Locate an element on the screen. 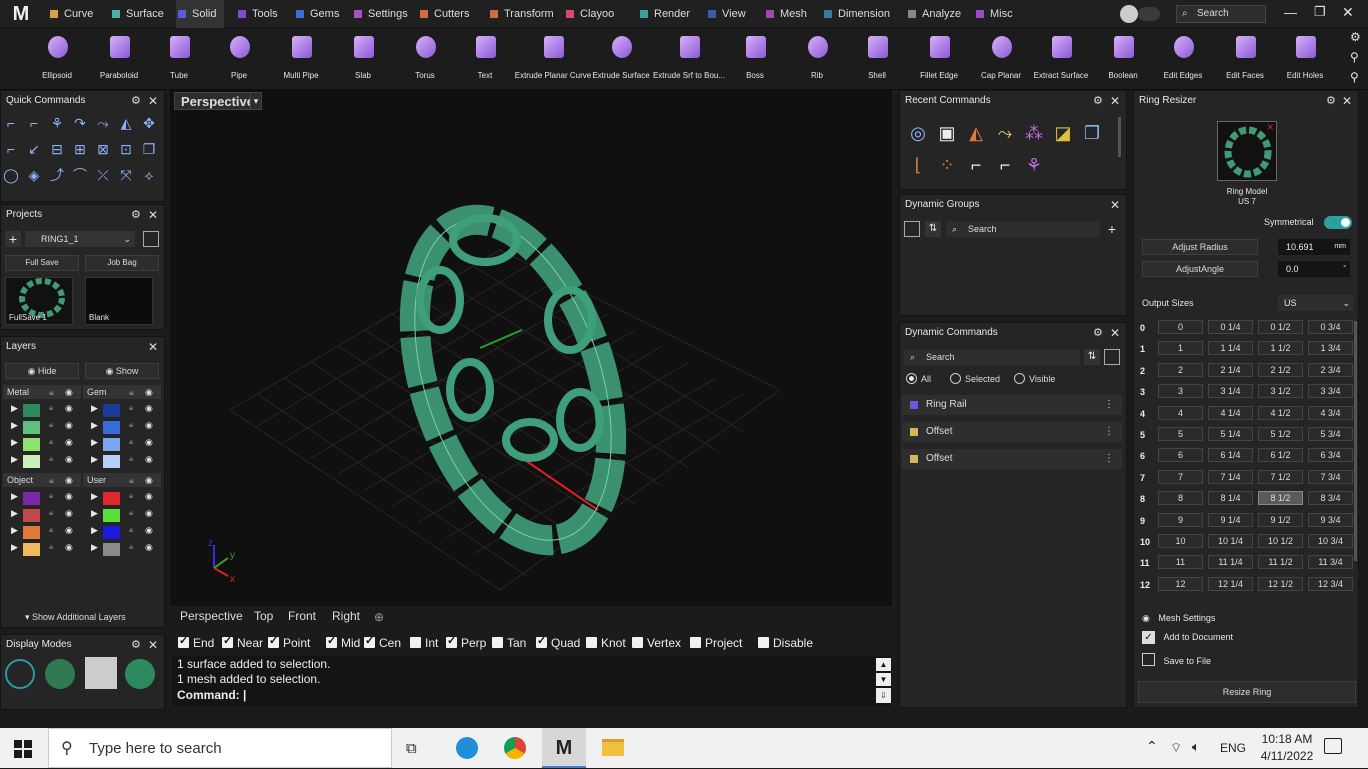  dynamic-command-row: Ring Rail ⋮ is located at coordinates (1012, 405).